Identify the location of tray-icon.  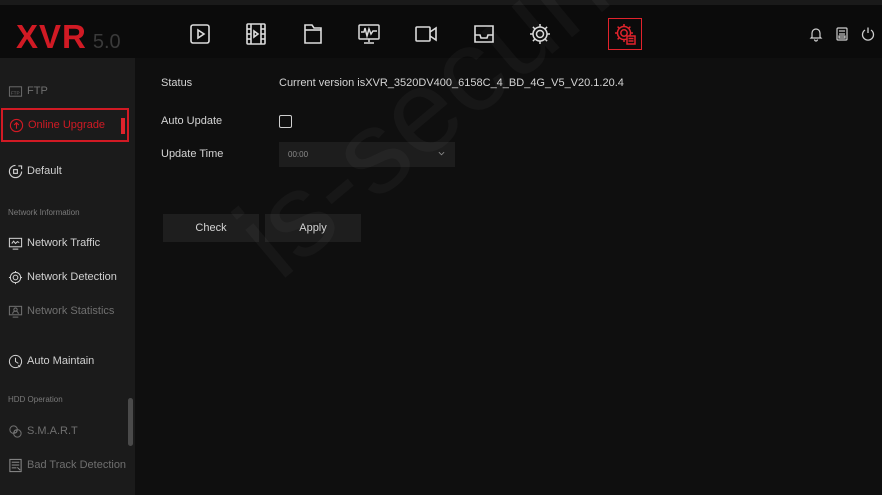
(484, 34).